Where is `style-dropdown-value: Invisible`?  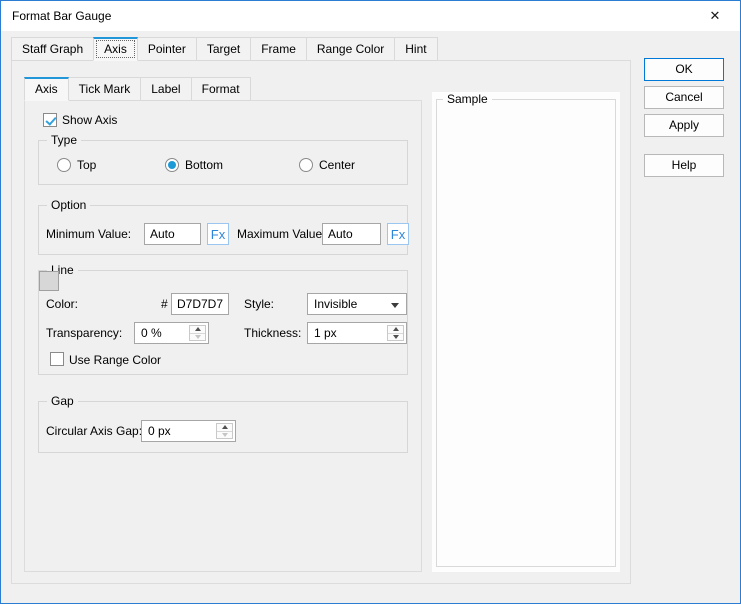 style-dropdown-value: Invisible is located at coordinates (336, 304).